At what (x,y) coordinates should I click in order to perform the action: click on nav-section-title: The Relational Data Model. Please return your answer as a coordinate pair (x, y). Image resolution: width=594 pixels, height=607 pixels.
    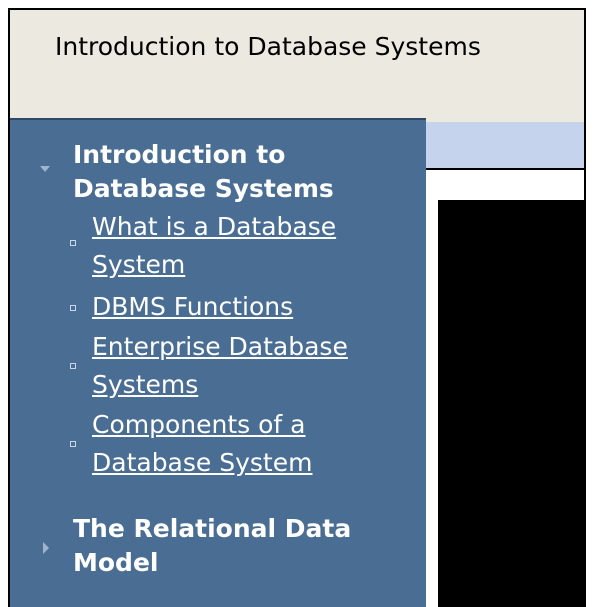
    Looking at the image, I should click on (243, 546).